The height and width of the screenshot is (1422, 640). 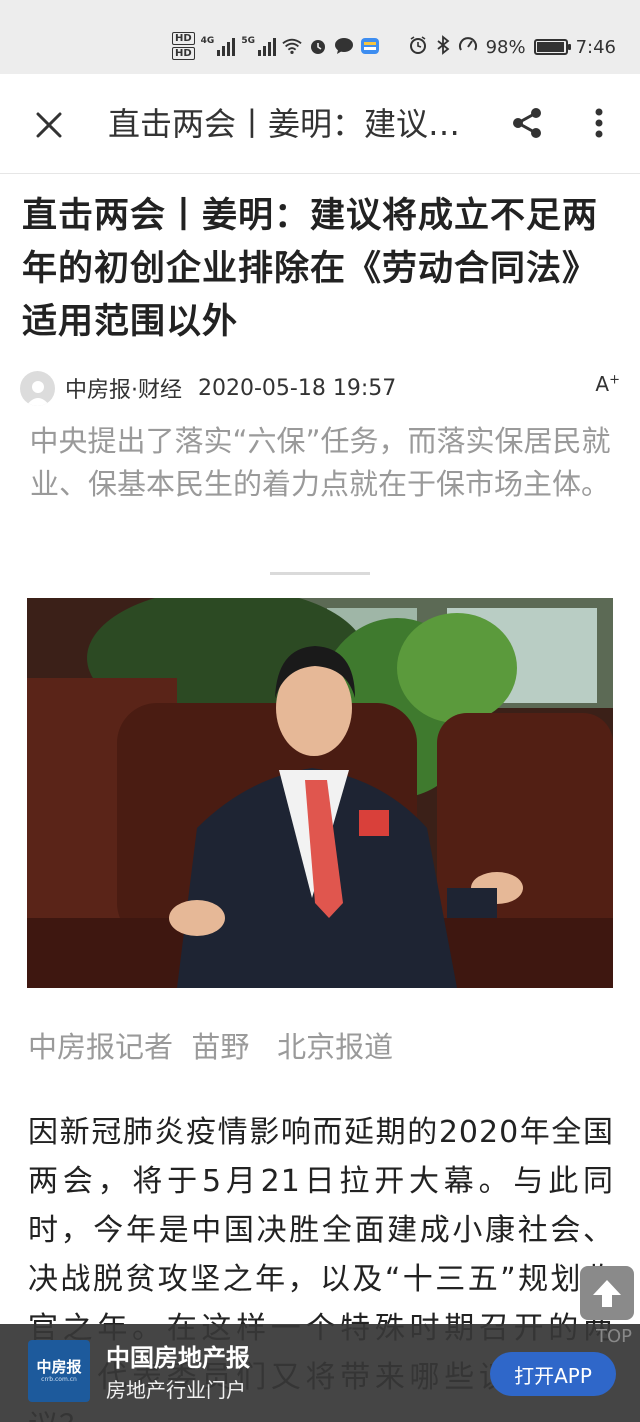 I want to click on article-headline: 直击两会丨姜明：建议将成立不足两年的初创企业排除在《劳动合同法》适用范围以外, so click(x=310, y=269).